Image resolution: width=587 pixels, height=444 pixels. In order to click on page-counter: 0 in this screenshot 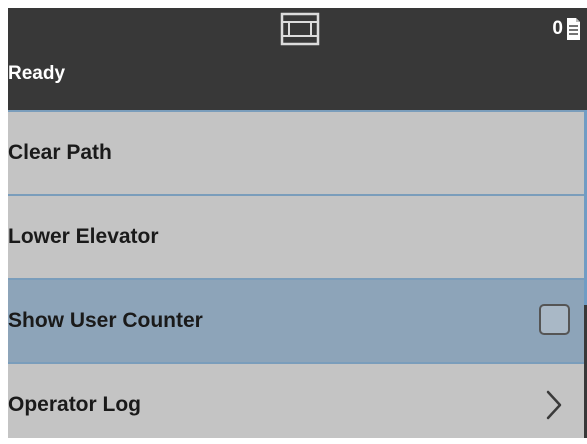, I will do `click(566, 29)`.